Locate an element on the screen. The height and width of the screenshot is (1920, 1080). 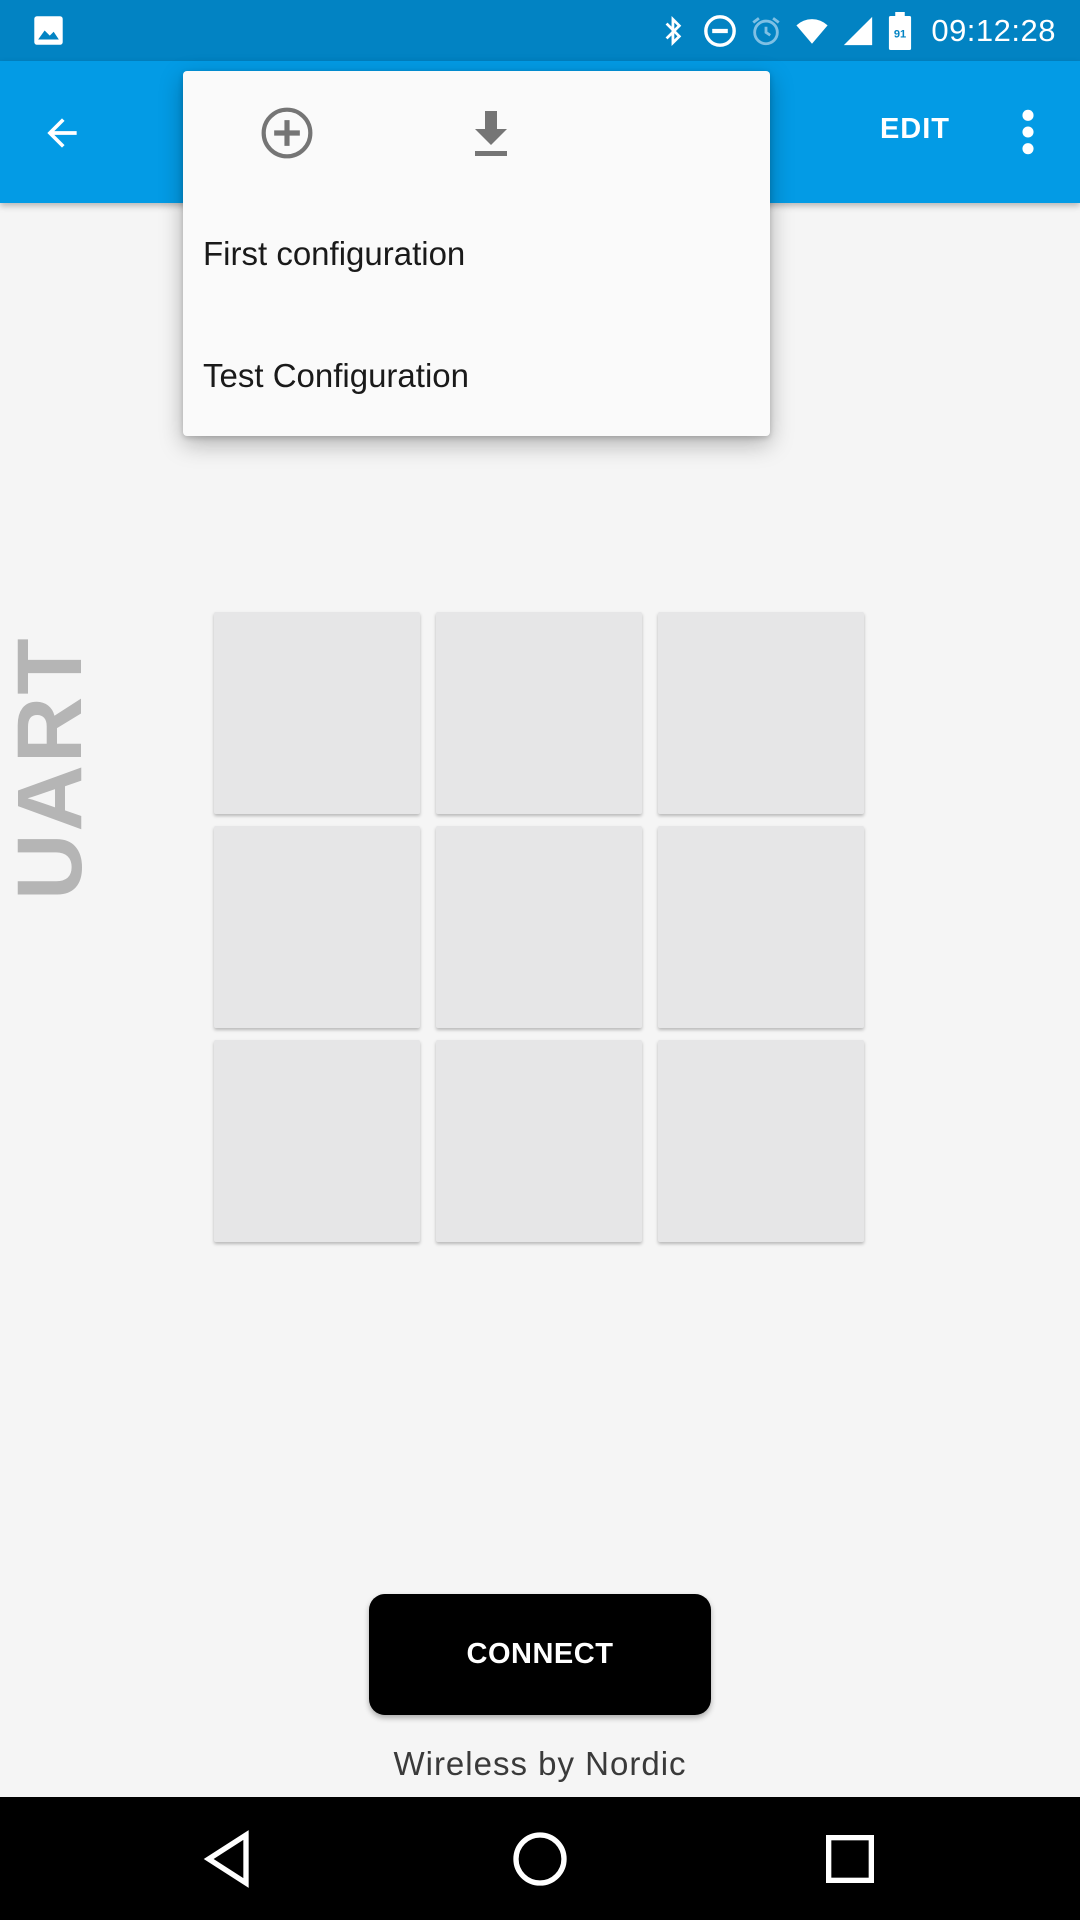
arrow-back-icon is located at coordinates (62, 133).